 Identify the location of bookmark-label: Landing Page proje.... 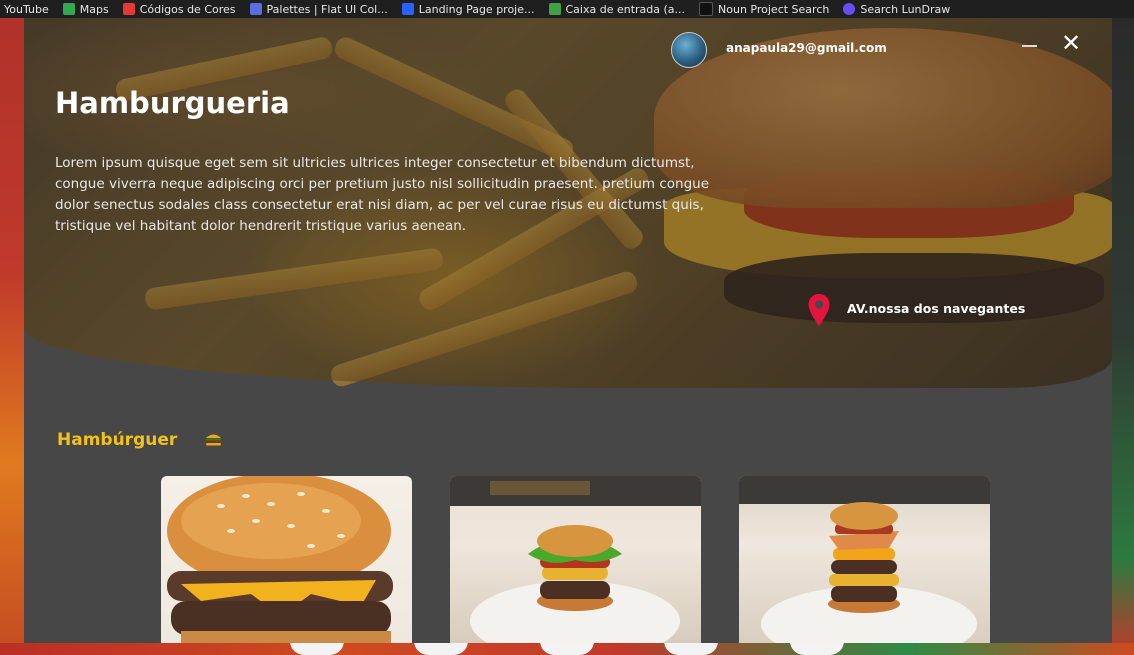
(476, 9).